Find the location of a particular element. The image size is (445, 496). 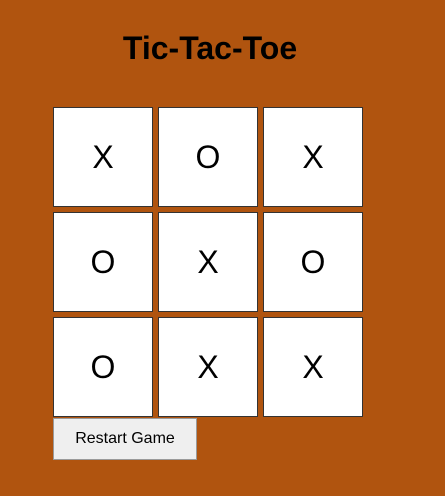

cell-r1-c2: O is located at coordinates (208, 157).